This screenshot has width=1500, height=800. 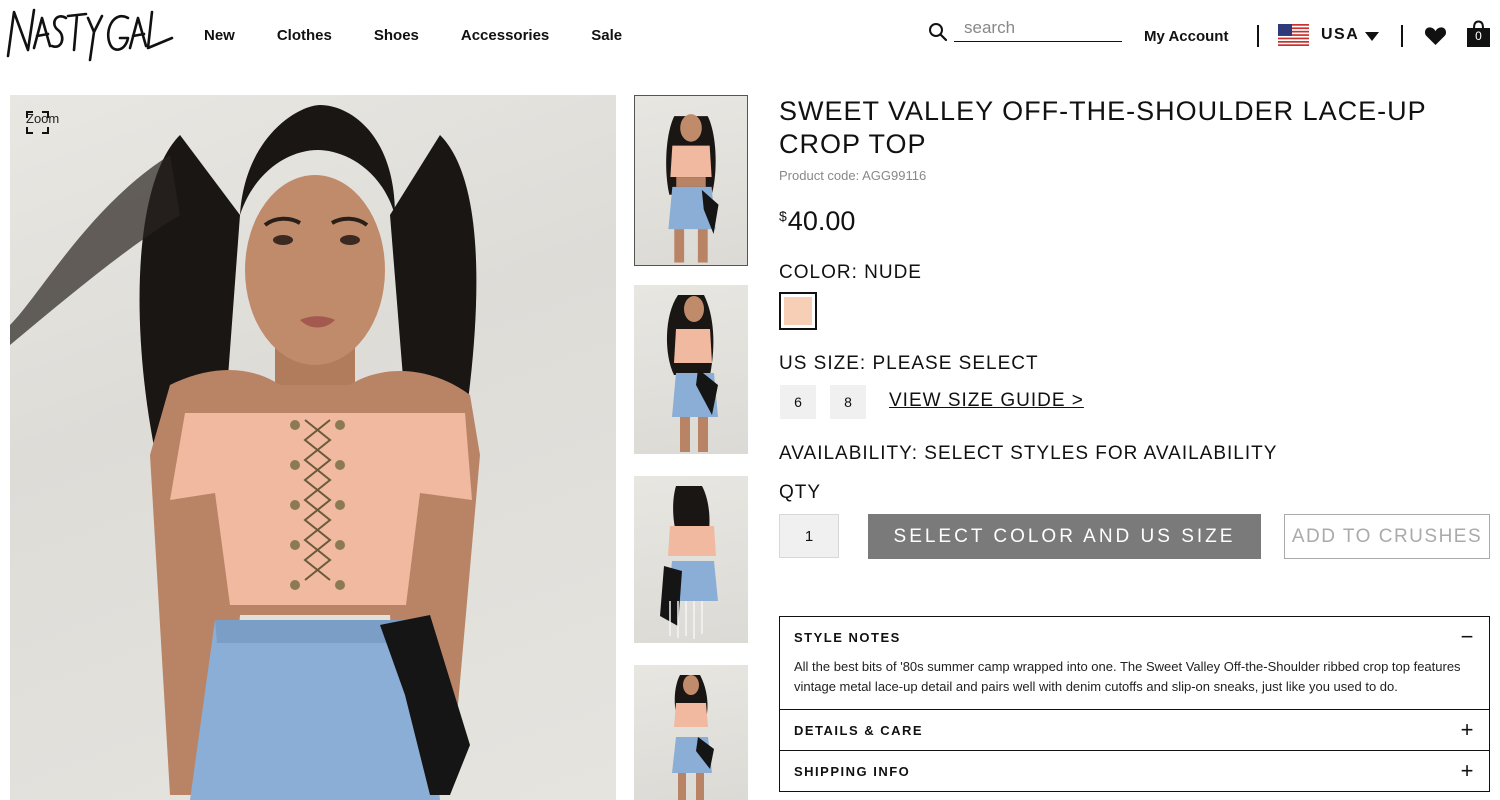 I want to click on main-nav: New Clothes Shoes Accessories Sale, so click(x=434, y=35).